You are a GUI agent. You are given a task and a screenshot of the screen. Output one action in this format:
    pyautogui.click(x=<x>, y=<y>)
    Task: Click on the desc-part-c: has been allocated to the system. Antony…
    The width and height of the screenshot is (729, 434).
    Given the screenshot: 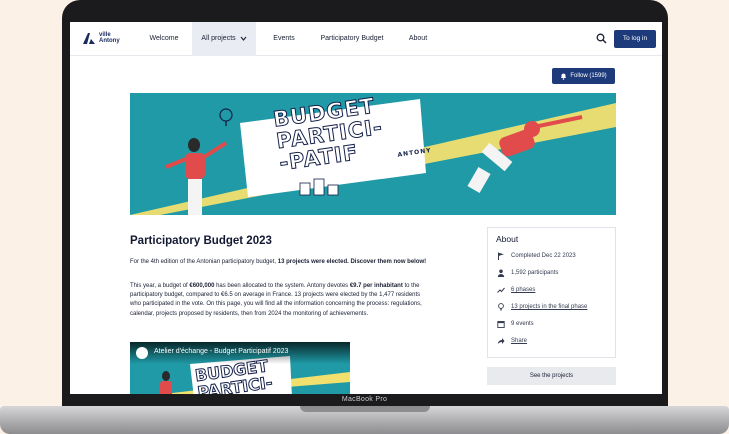 What is the action you would take?
    pyautogui.click(x=282, y=286)
    